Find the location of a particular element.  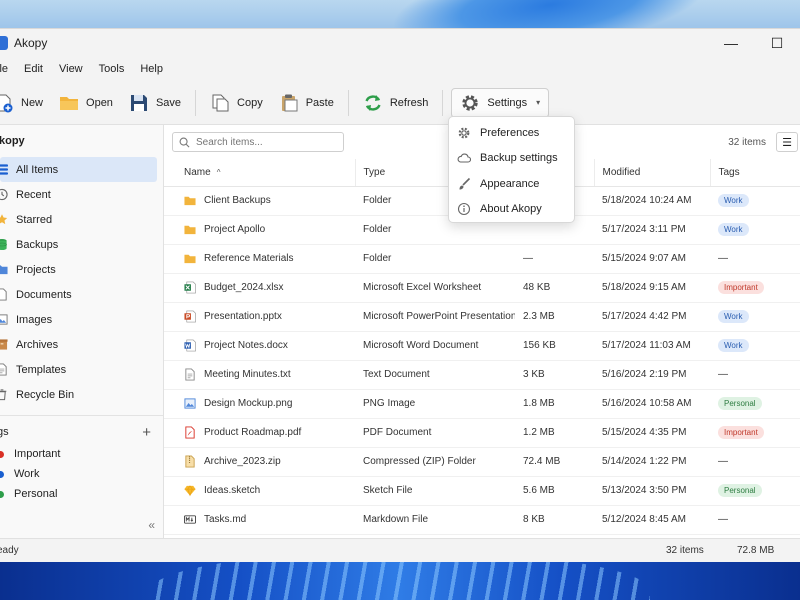

file-name: Ideas.sketch is located at coordinates (269, 490).